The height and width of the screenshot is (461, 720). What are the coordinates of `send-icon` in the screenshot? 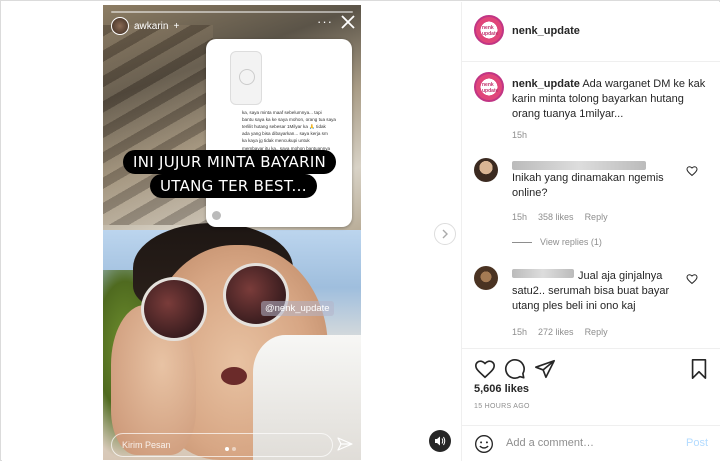 It's located at (345, 444).